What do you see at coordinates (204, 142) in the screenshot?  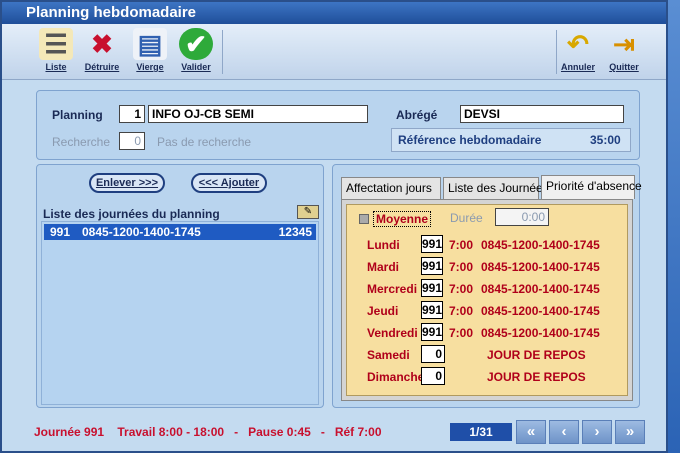 I see `recherche-text: Pas de recherche` at bounding box center [204, 142].